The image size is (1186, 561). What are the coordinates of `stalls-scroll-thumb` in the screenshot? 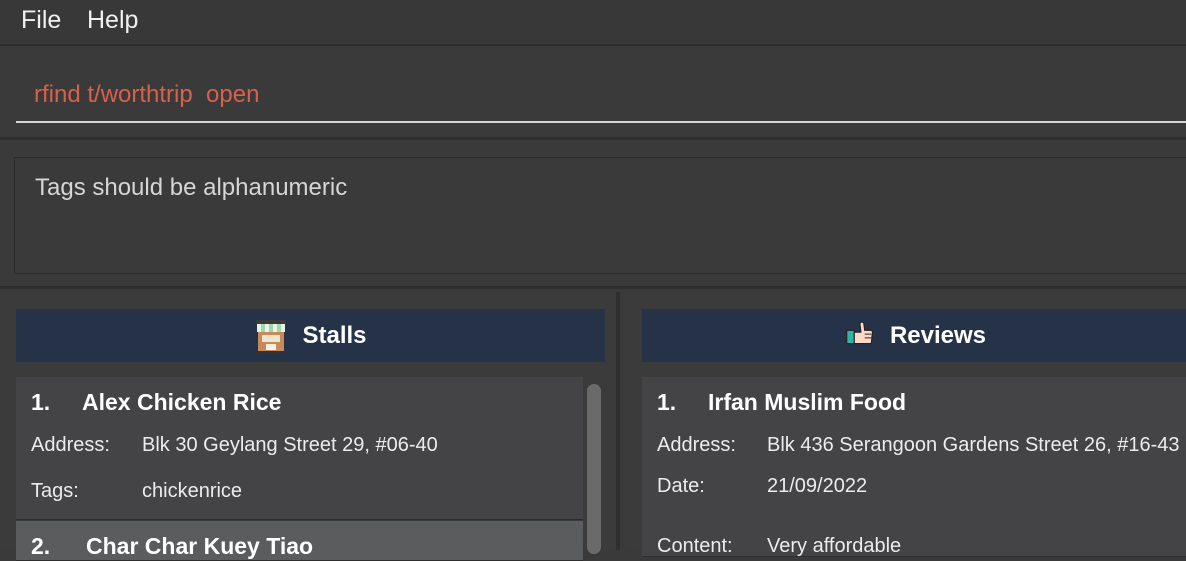 It's located at (594, 469).